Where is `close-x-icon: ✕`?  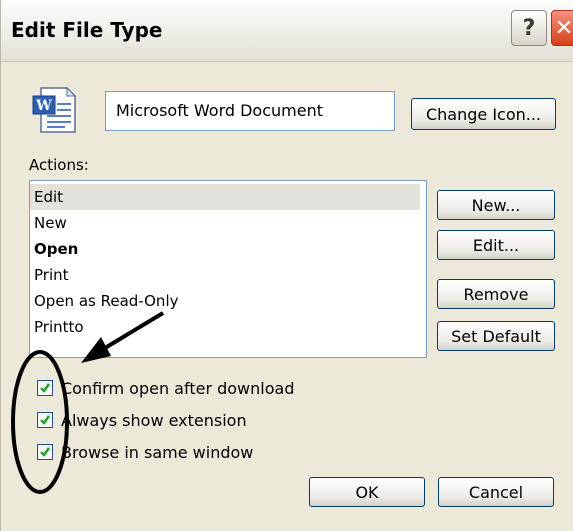
close-x-icon: ✕ is located at coordinates (563, 28).